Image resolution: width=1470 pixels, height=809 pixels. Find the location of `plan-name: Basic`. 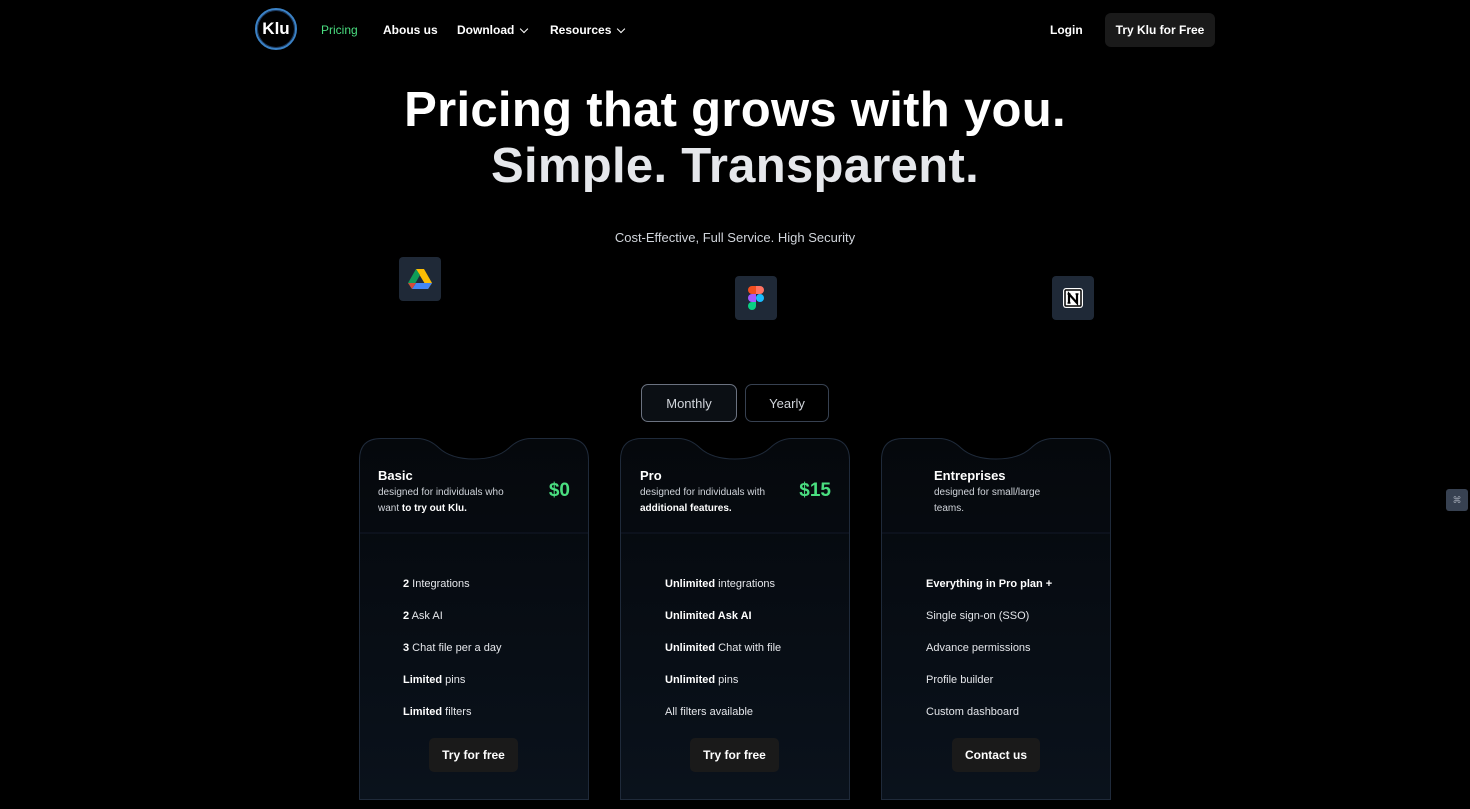

plan-name: Basic is located at coordinates (395, 475).